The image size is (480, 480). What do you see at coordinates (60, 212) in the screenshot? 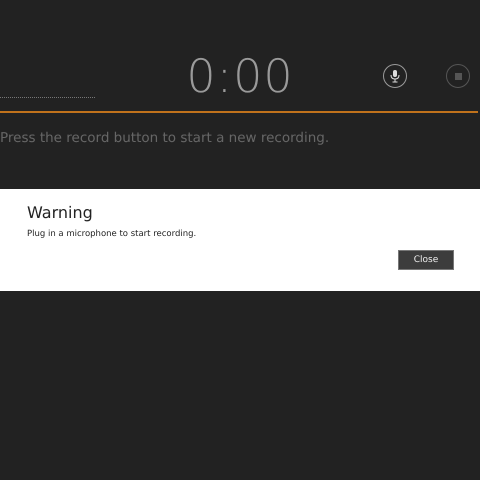
I see `dialog-title: Warning` at bounding box center [60, 212].